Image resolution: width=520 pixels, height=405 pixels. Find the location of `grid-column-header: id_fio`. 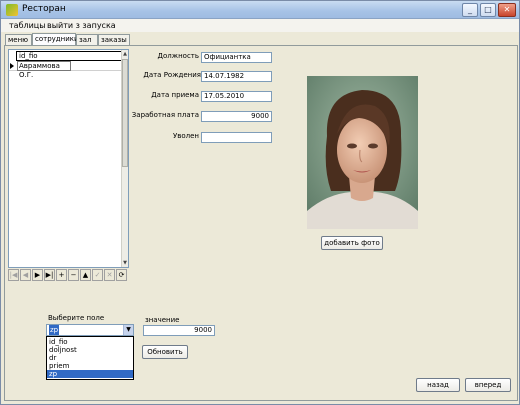

grid-column-header: id_fio is located at coordinates (70, 56).